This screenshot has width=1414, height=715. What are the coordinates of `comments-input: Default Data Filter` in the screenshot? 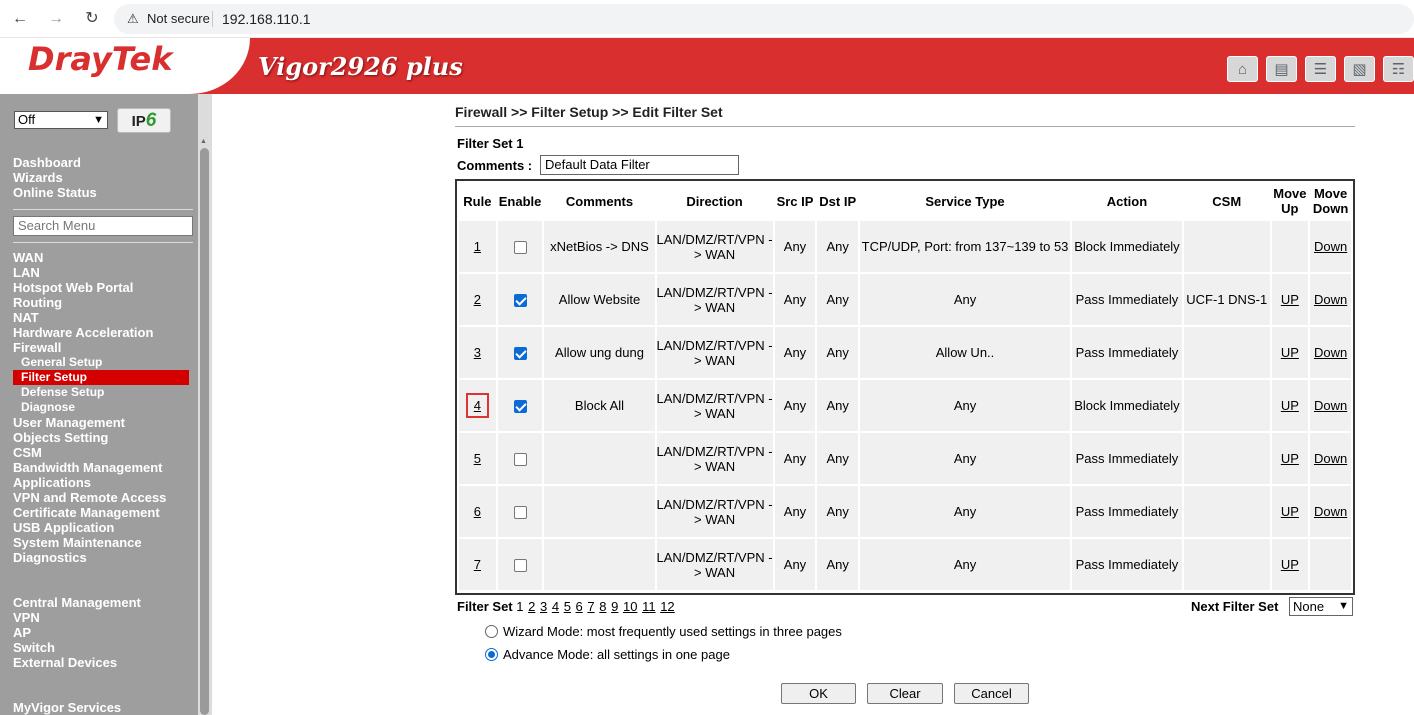 It's located at (639, 165).